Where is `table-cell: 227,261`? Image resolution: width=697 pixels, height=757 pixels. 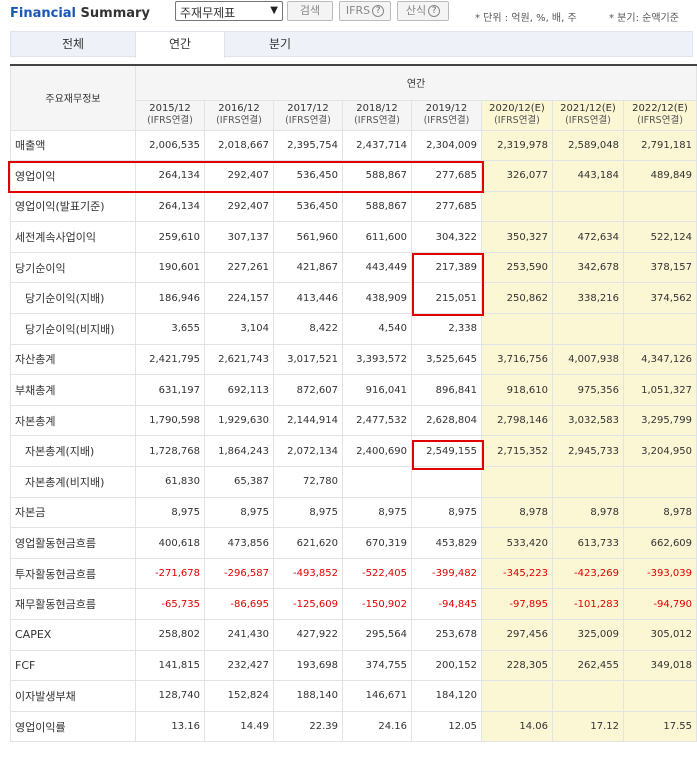 table-cell: 227,261 is located at coordinates (239, 267).